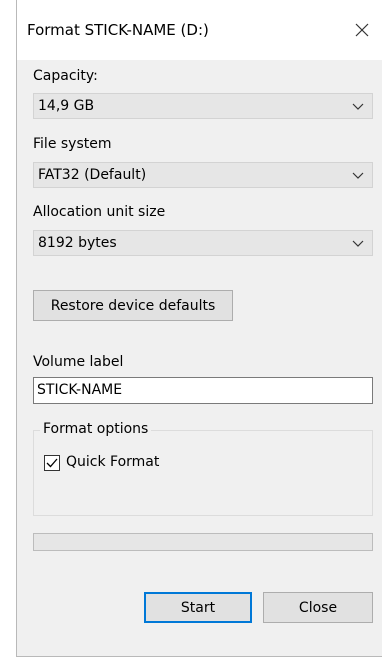 The image size is (382, 657). What do you see at coordinates (72, 144) in the screenshot?
I see `file-system-label: File system` at bounding box center [72, 144].